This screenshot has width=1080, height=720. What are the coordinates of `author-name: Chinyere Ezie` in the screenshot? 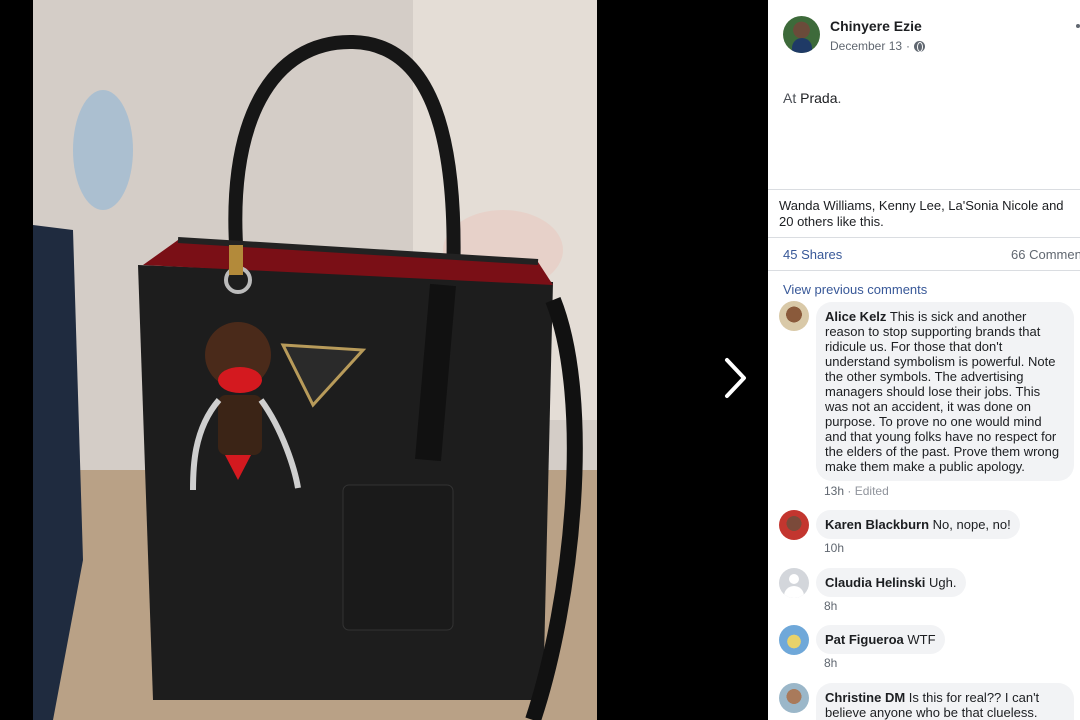 It's located at (876, 26).